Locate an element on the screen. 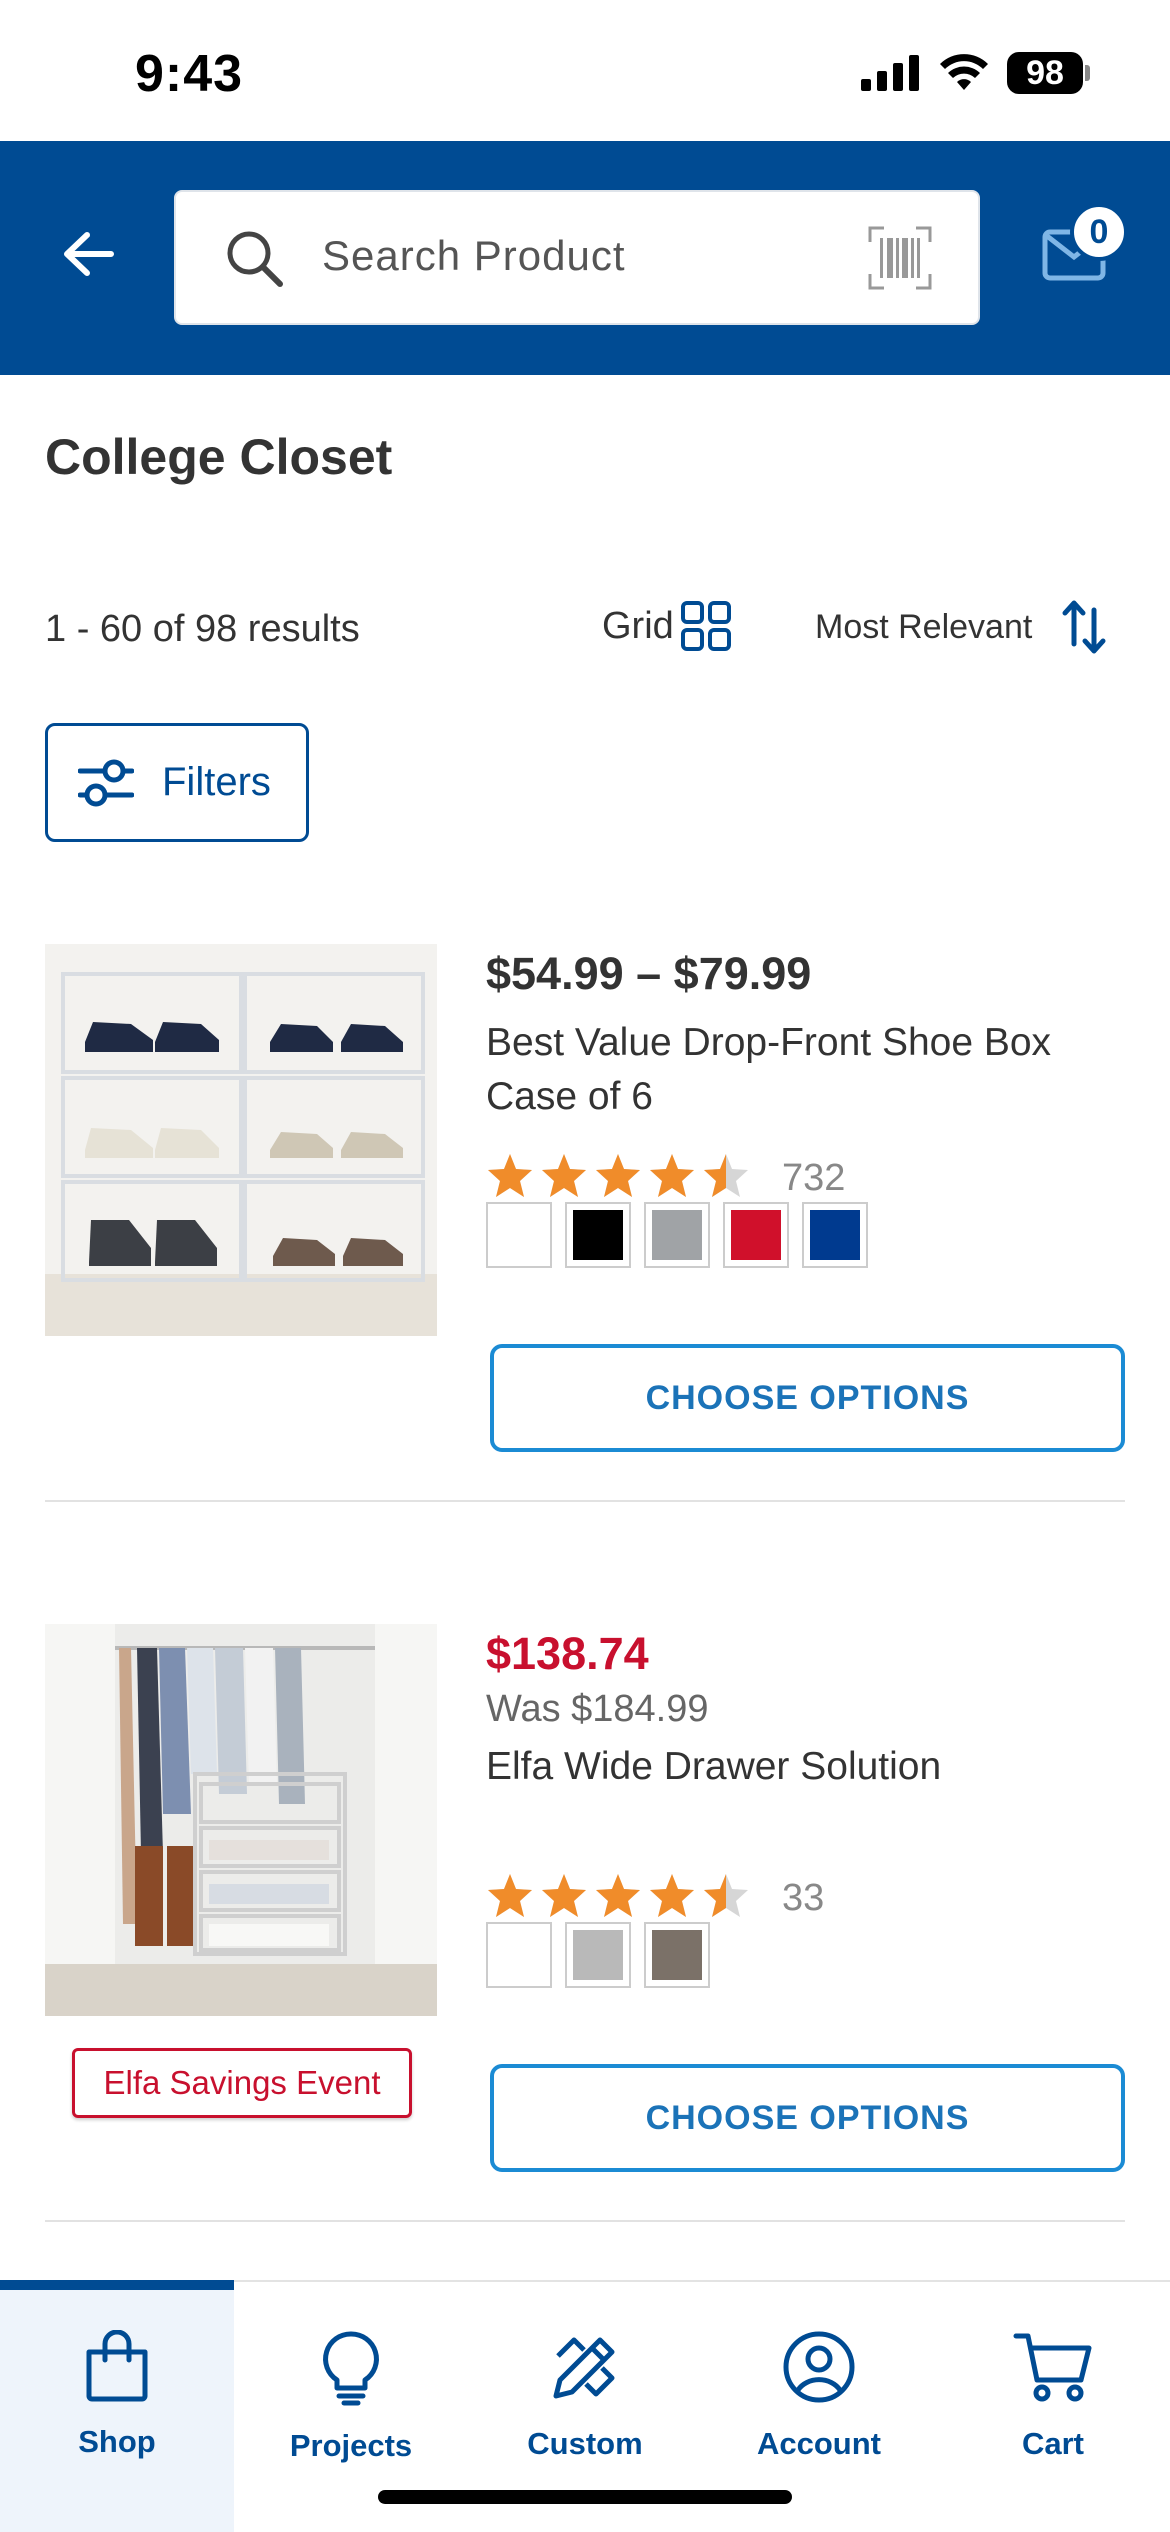 Image resolution: width=1170 pixels, height=2532 pixels. grid-icon is located at coordinates (705, 626).